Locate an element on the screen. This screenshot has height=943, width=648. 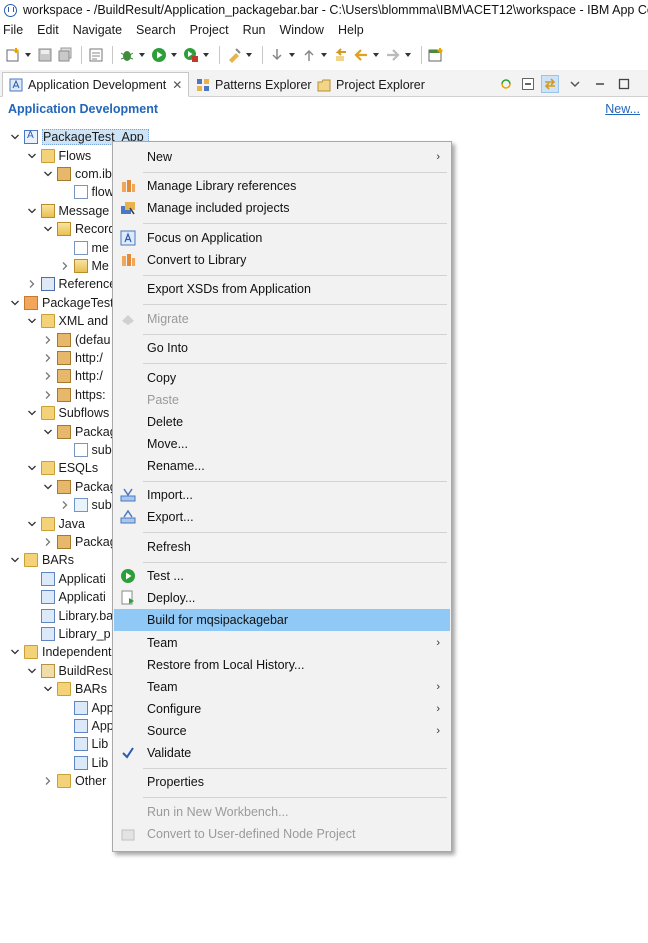
menu-item-configure: Configure › is located at coordinates (282, 709).